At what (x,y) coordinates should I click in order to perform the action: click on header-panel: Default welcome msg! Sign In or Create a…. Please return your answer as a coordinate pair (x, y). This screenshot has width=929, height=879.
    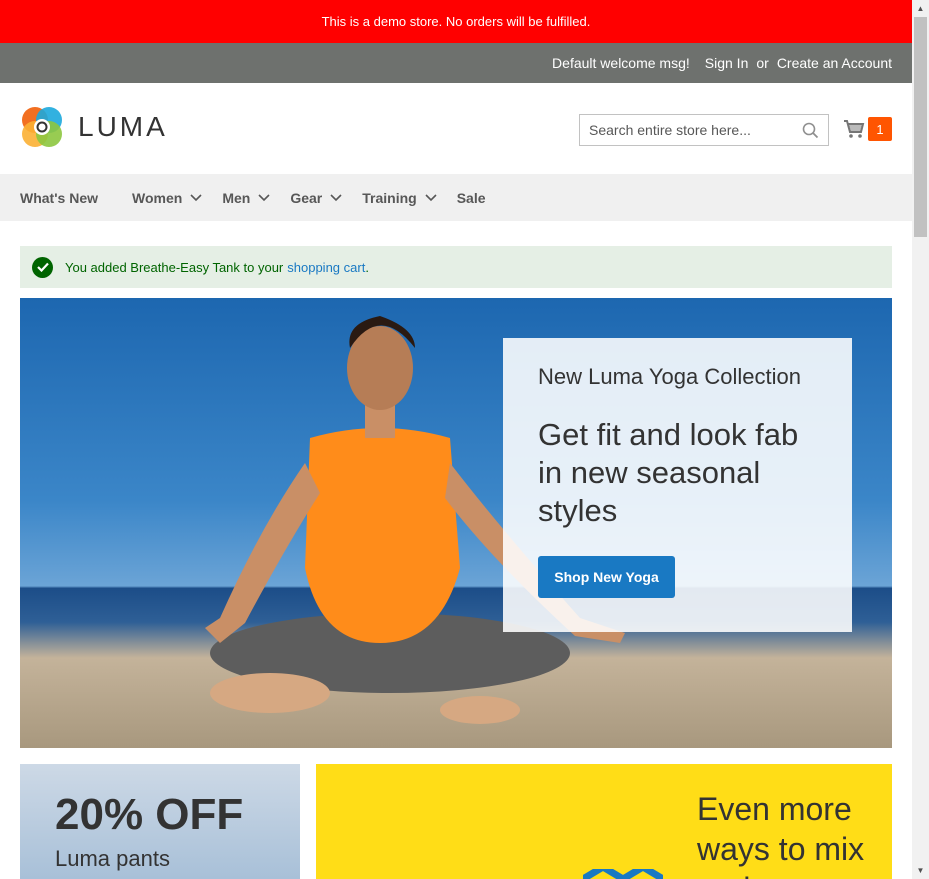
    Looking at the image, I should click on (456, 63).